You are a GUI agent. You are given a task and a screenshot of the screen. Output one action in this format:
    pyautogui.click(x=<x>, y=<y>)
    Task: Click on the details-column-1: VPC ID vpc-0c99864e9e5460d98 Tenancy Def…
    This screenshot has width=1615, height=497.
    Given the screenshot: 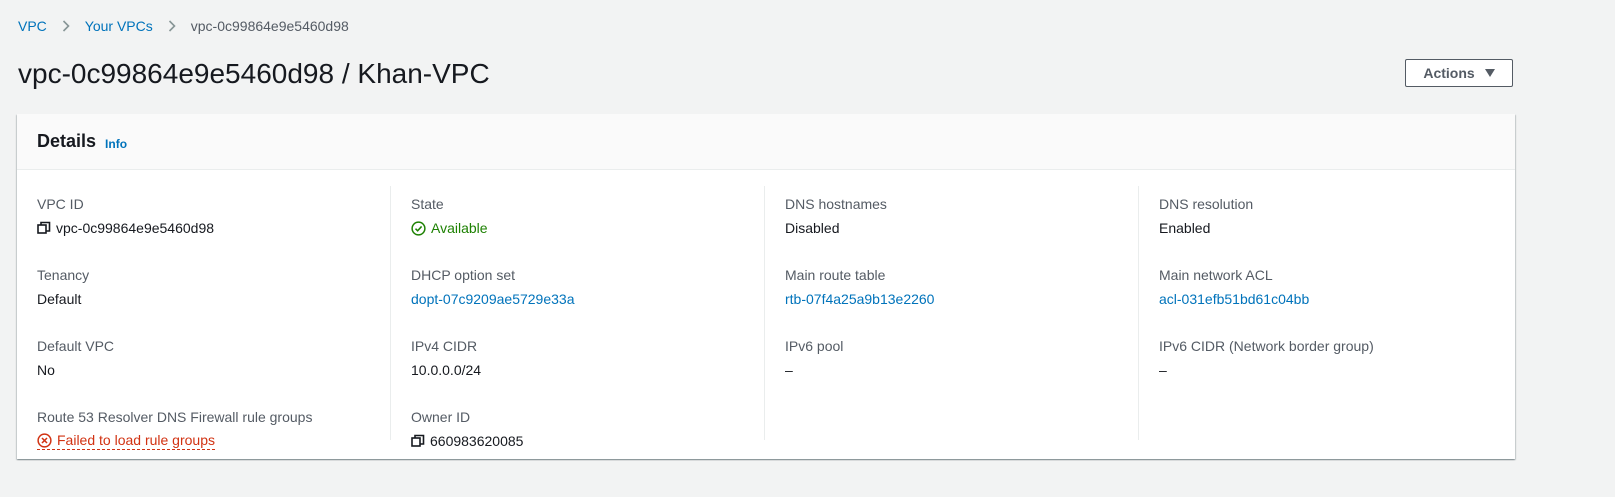 What is the action you would take?
    pyautogui.click(x=204, y=318)
    